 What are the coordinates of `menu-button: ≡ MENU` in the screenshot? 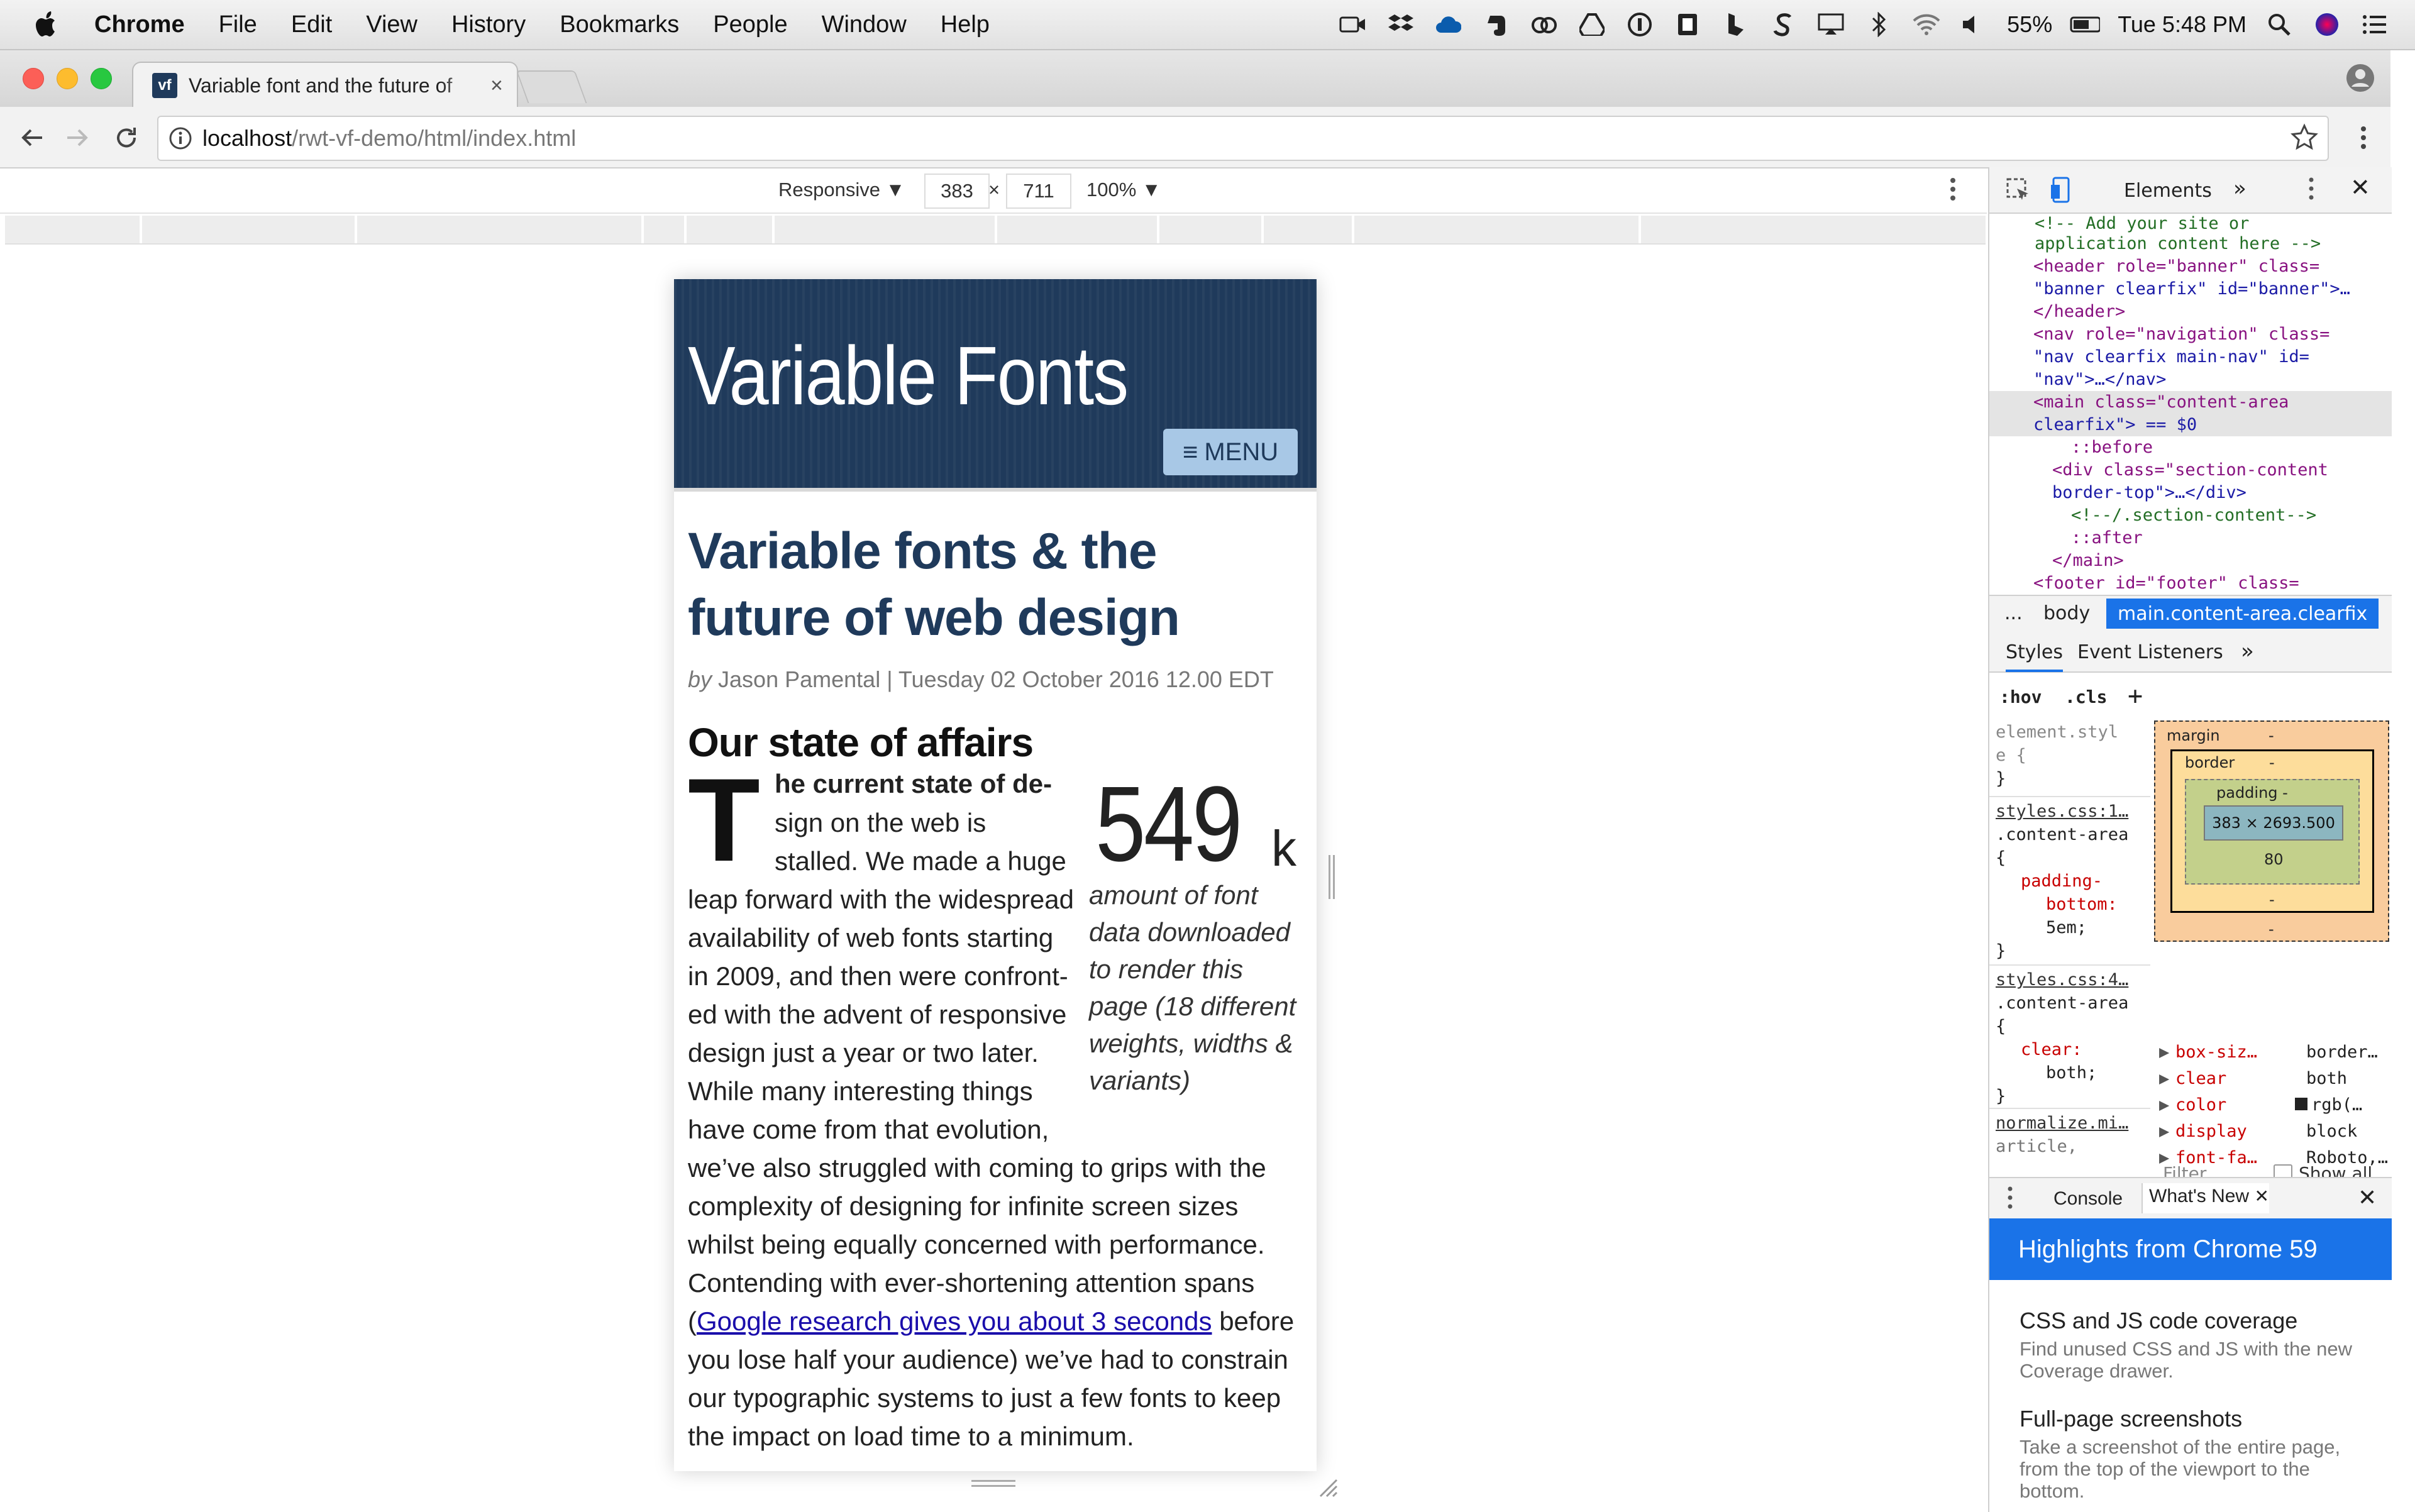 It's located at (1230, 452).